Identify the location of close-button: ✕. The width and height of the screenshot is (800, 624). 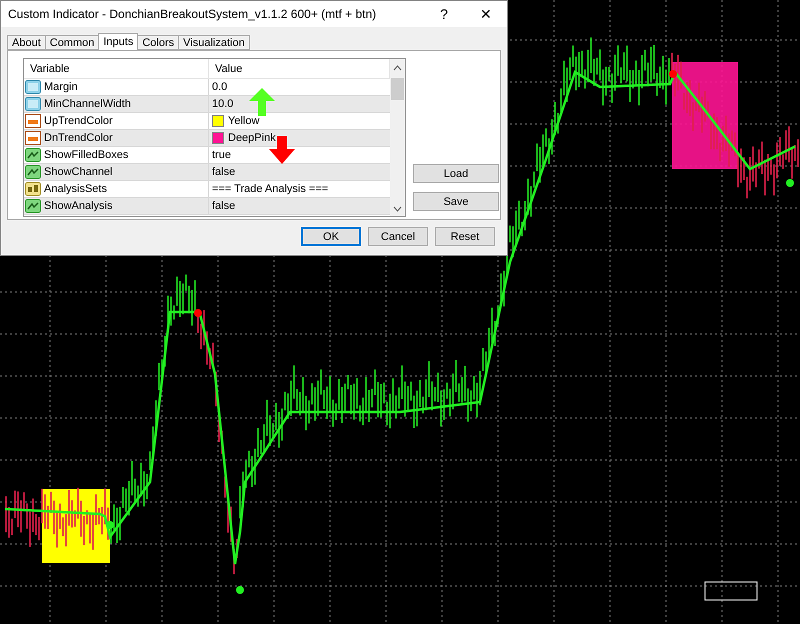
(486, 14).